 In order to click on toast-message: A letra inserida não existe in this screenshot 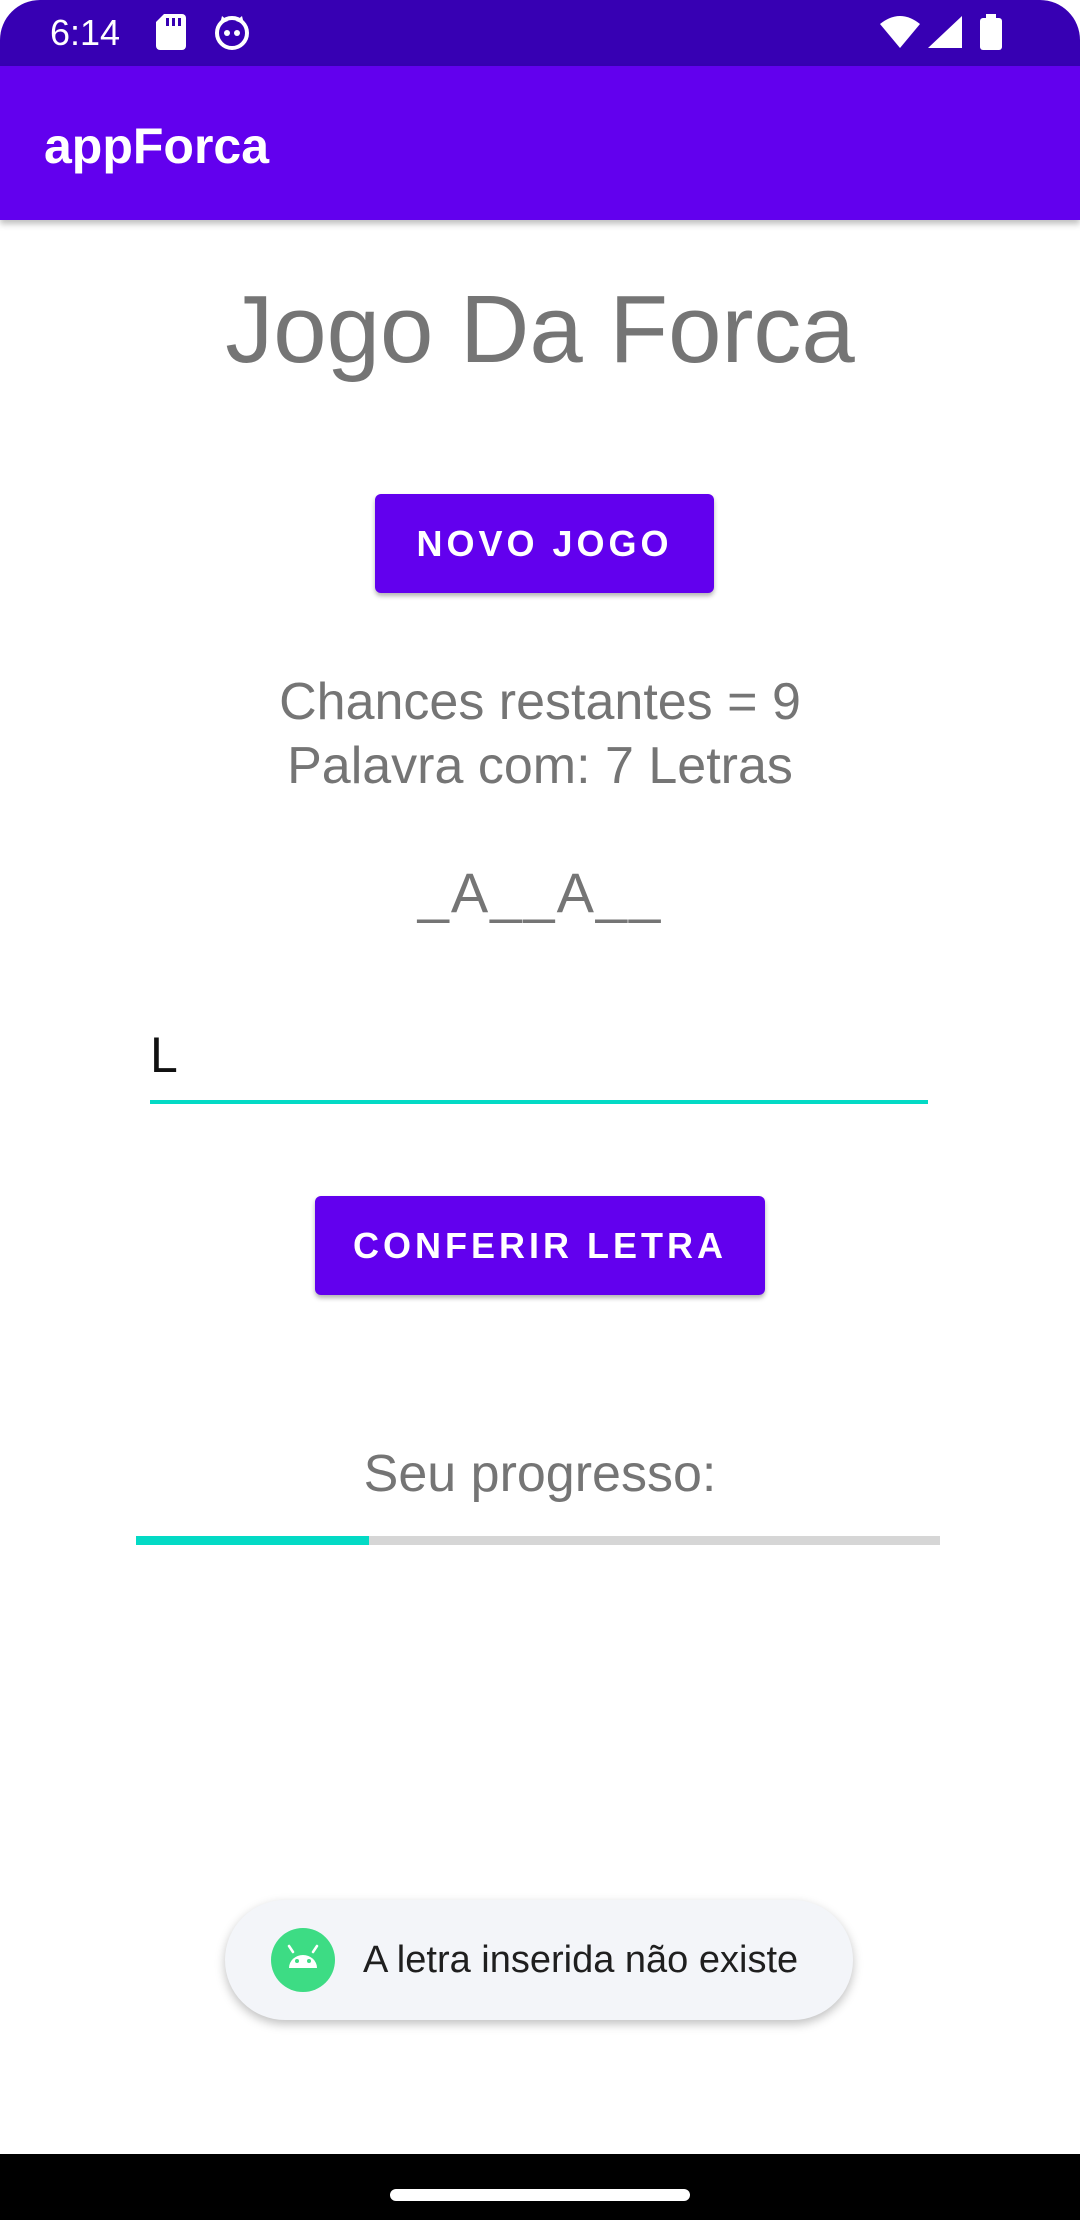, I will do `click(581, 1960)`.